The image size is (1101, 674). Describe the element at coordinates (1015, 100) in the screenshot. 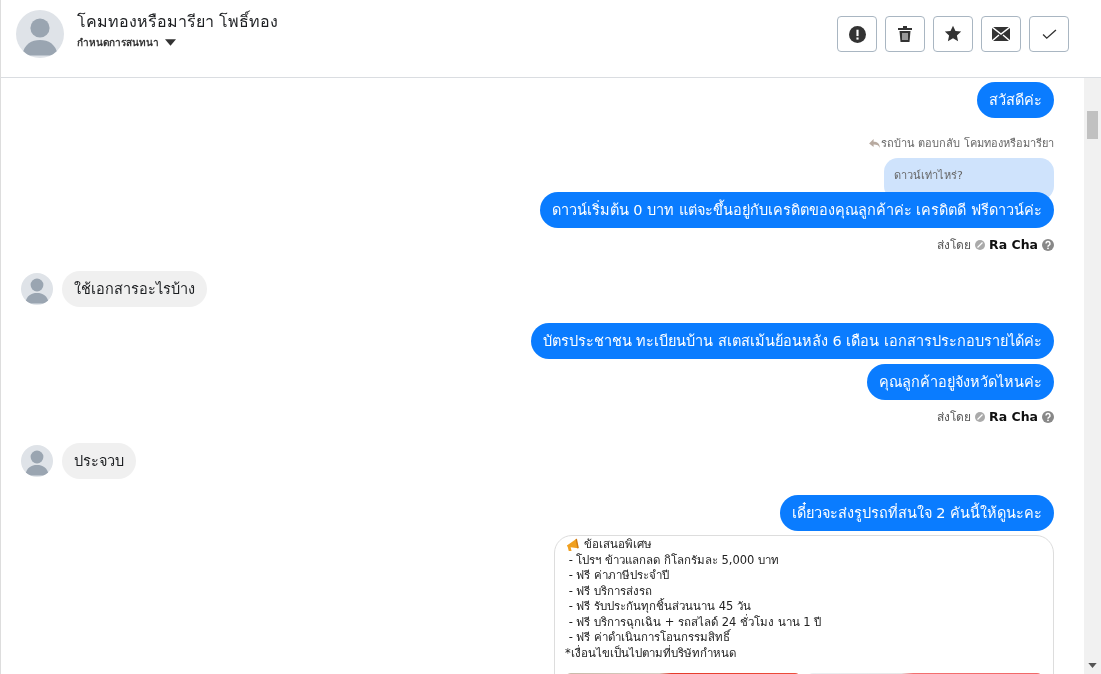

I see `sent-message: สวัสดีค่ะ` at that location.